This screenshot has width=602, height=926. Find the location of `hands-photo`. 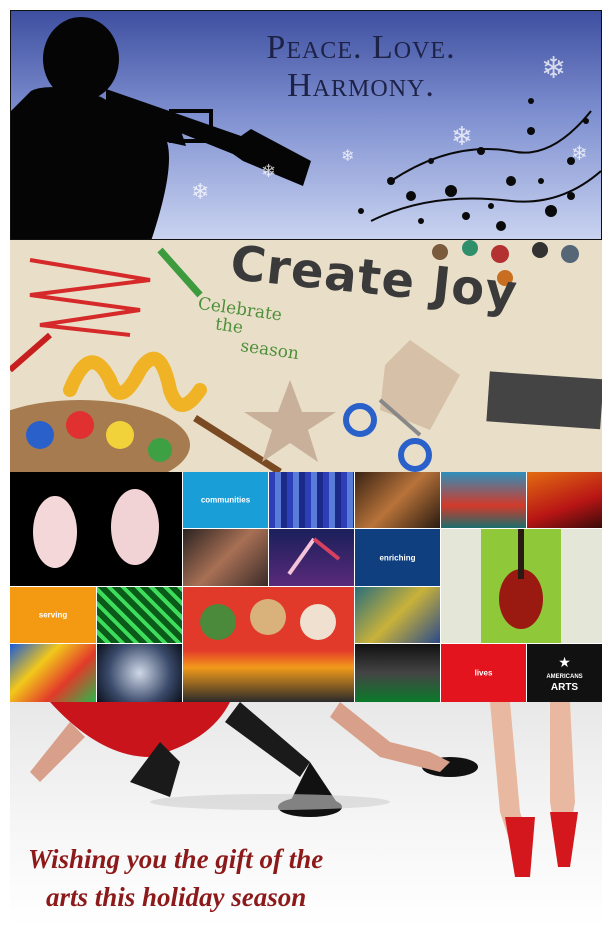

hands-photo is located at coordinates (397, 673).